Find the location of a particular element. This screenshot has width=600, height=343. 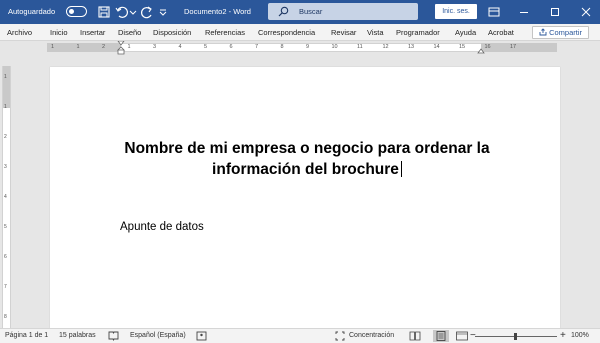

tab-referencias: Referencias is located at coordinates (225, 32).